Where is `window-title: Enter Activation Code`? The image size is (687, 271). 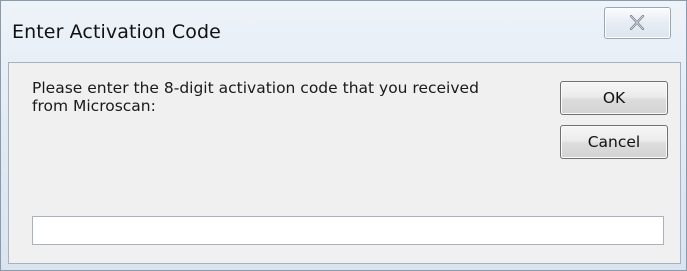 window-title: Enter Activation Code is located at coordinates (116, 32).